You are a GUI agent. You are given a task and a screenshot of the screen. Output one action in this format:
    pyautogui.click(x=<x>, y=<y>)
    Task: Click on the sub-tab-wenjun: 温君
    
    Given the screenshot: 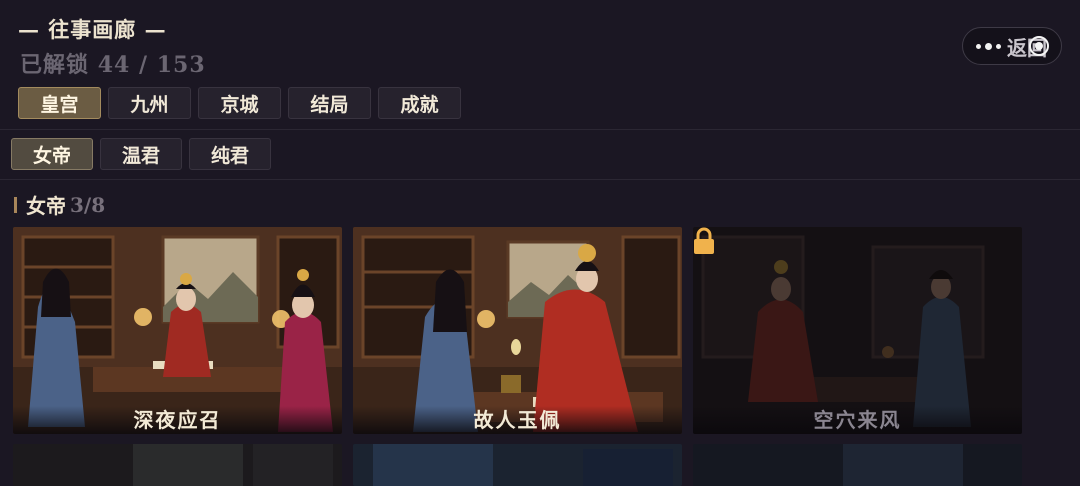 What is the action you would take?
    pyautogui.click(x=141, y=154)
    